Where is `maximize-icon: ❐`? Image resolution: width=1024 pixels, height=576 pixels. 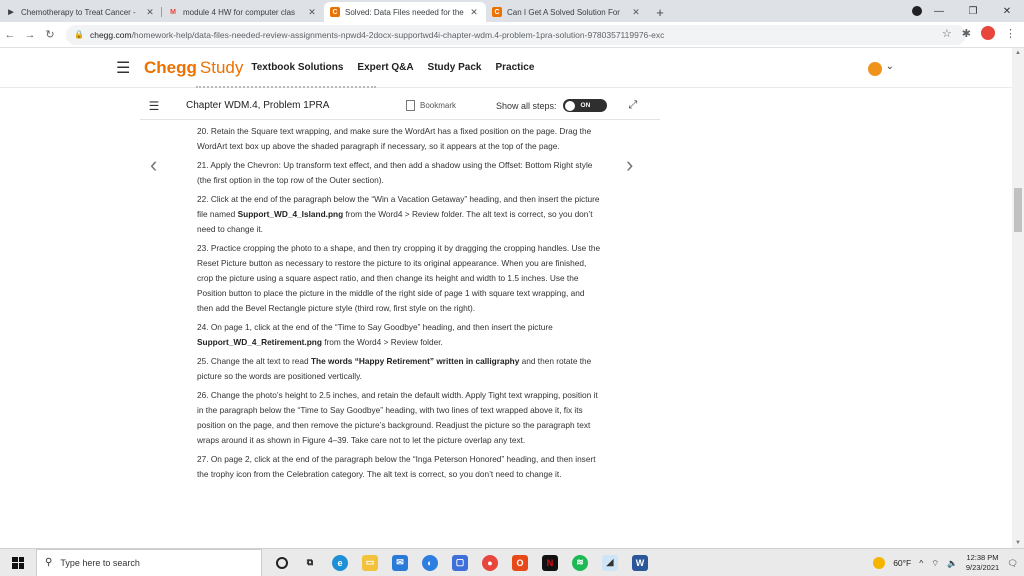 maximize-icon: ❐ is located at coordinates (973, 11).